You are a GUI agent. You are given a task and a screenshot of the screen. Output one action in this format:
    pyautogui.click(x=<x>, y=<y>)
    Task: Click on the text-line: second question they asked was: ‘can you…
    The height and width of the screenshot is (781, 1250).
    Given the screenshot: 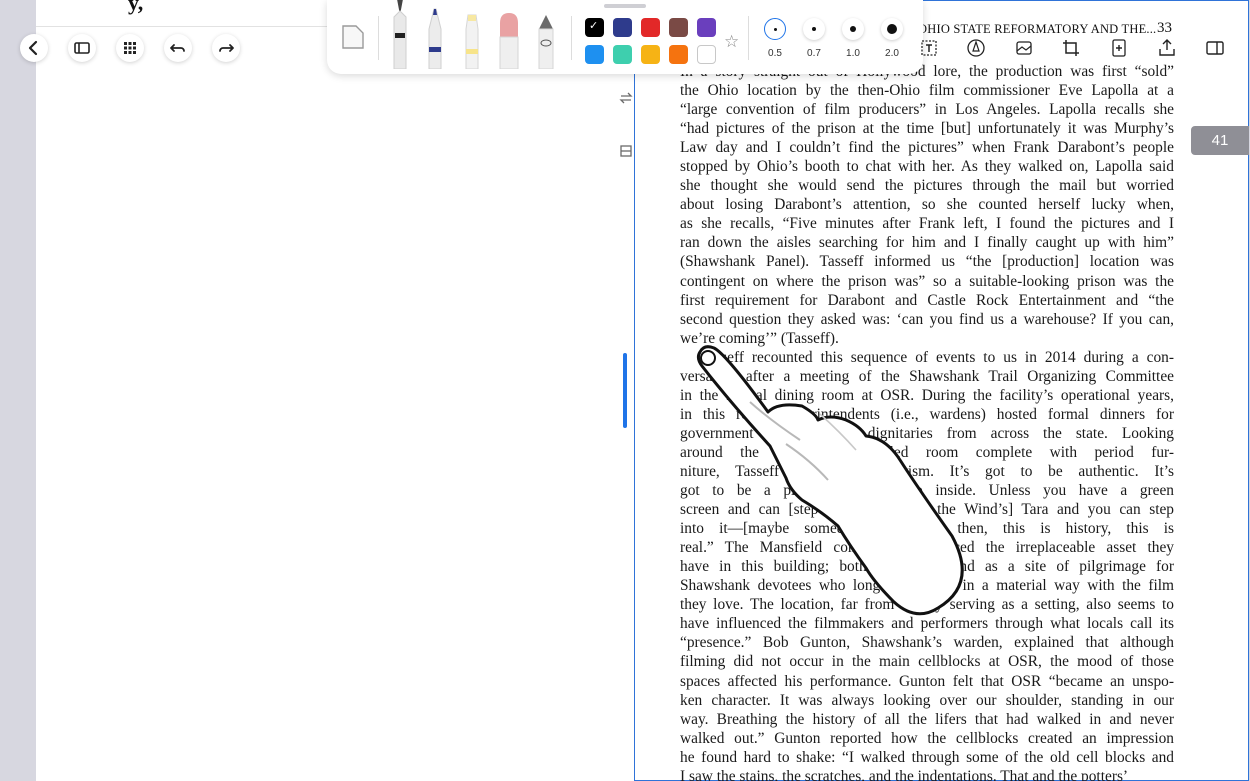 What is the action you would take?
    pyautogui.click(x=927, y=319)
    